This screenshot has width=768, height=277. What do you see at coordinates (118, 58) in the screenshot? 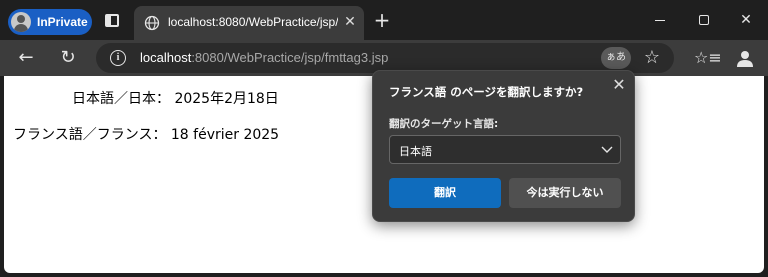
I see `info-icon: i` at bounding box center [118, 58].